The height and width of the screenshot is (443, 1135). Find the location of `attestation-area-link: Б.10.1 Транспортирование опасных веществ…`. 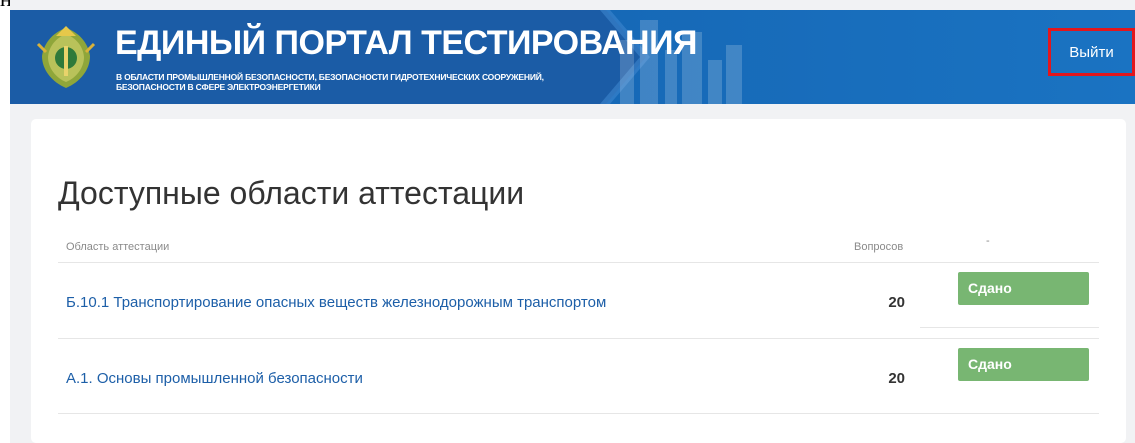

attestation-area-link: Б.10.1 Транспортирование опасных веществ… is located at coordinates (336, 302).